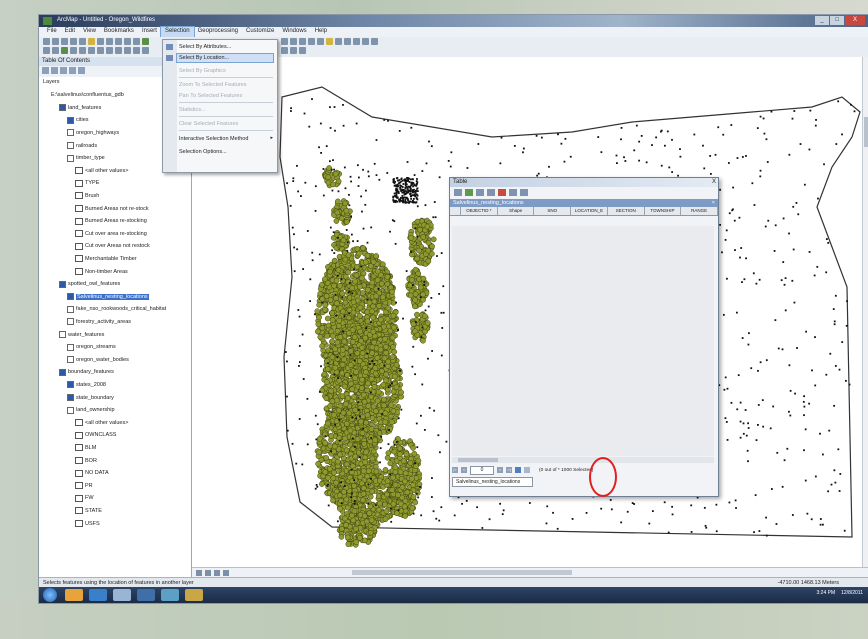 The width and height of the screenshot is (868, 639). I want to click on toc-layer-item: Cut over Areas not restock, so click(112, 246).